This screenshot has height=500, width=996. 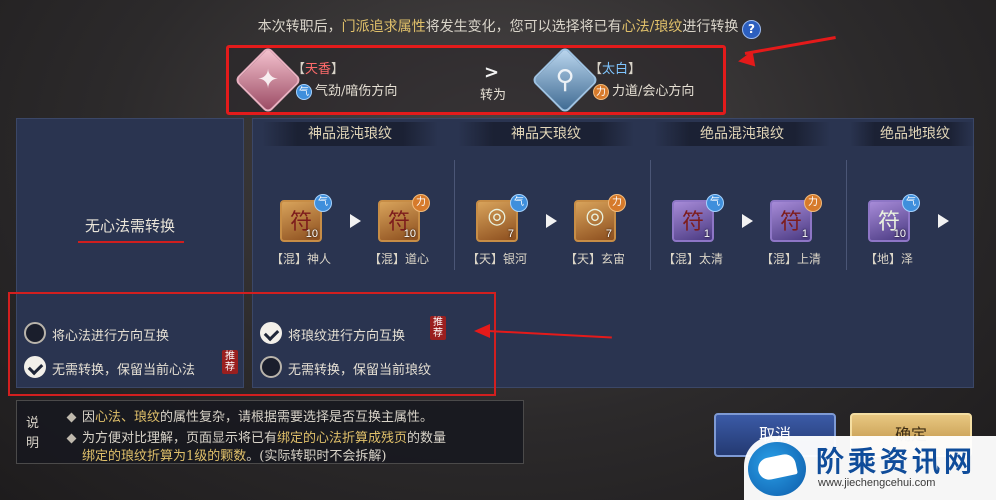 What do you see at coordinates (301, 259) in the screenshot?
I see `item-label: 【混】神人` at bounding box center [301, 259].